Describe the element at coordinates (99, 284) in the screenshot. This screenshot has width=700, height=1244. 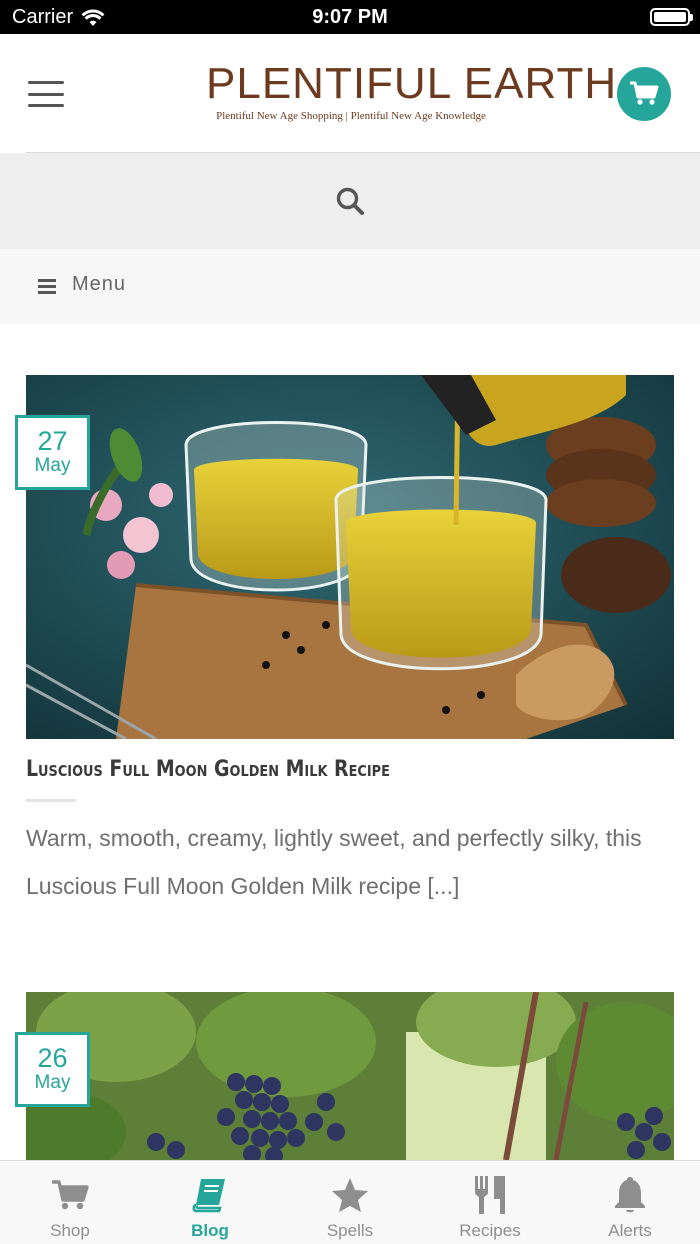
I see `menu-label: Menu` at that location.